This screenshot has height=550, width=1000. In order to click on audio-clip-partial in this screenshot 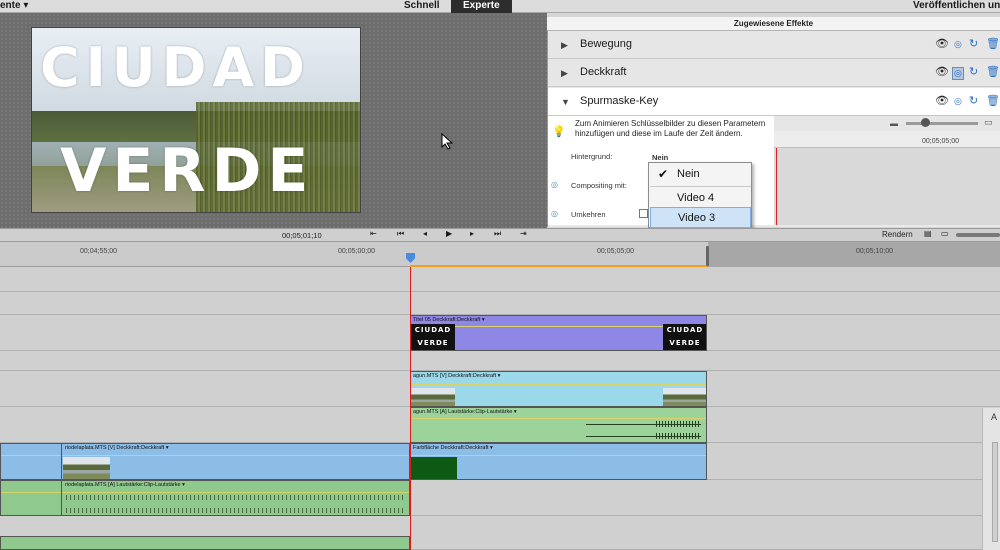, I will do `click(205, 543)`.